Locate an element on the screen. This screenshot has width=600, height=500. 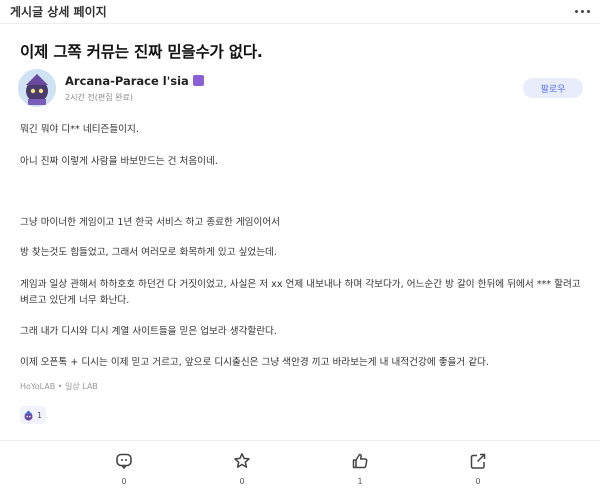
avatar is located at coordinates (37, 88).